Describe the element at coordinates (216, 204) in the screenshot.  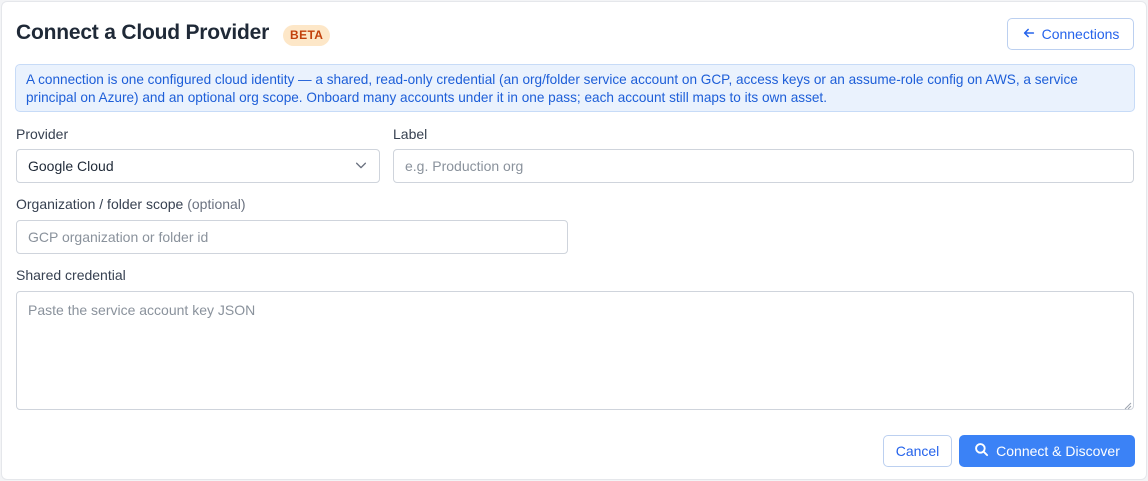
I see `scope-optional-hint: (optional)` at that location.